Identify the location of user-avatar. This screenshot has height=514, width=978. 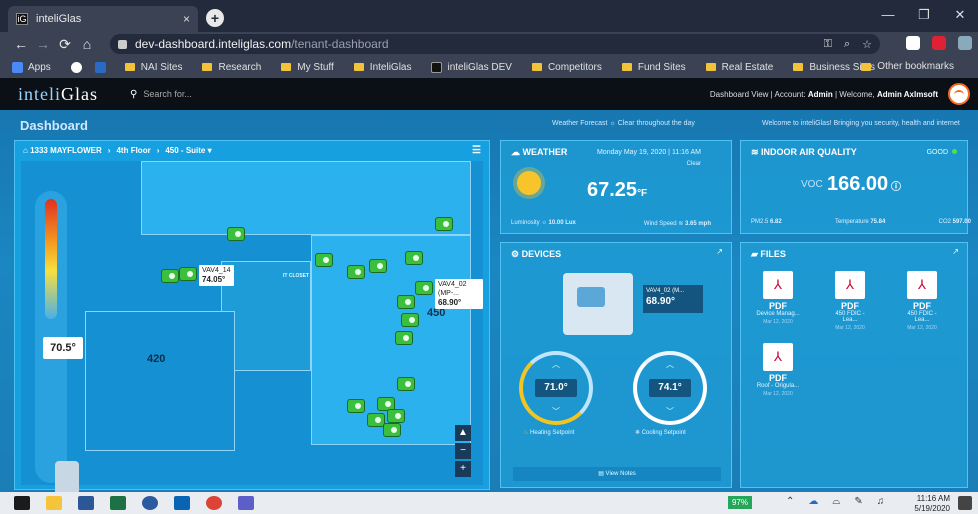
(959, 94).